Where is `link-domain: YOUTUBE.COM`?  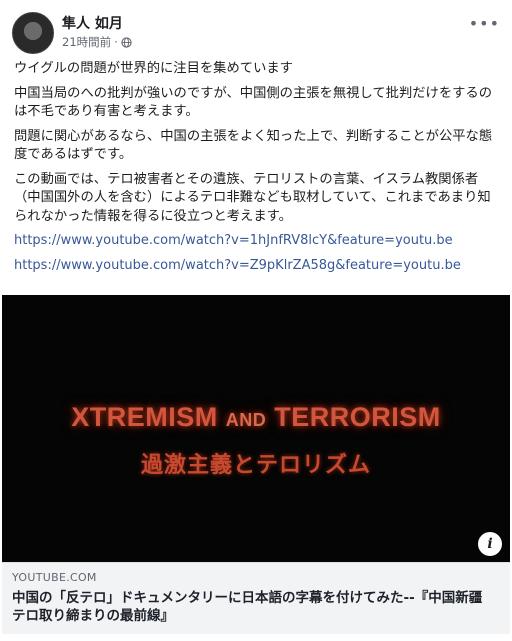 link-domain: YOUTUBE.COM is located at coordinates (54, 577).